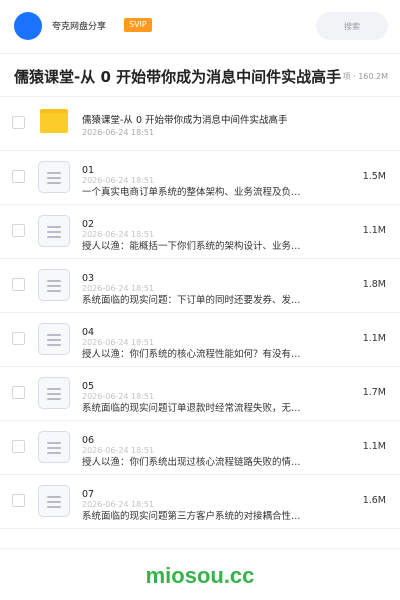  I want to click on item-name: 儒猿课堂-从 0 开始带你成为消息中间件实战高手, so click(185, 120).